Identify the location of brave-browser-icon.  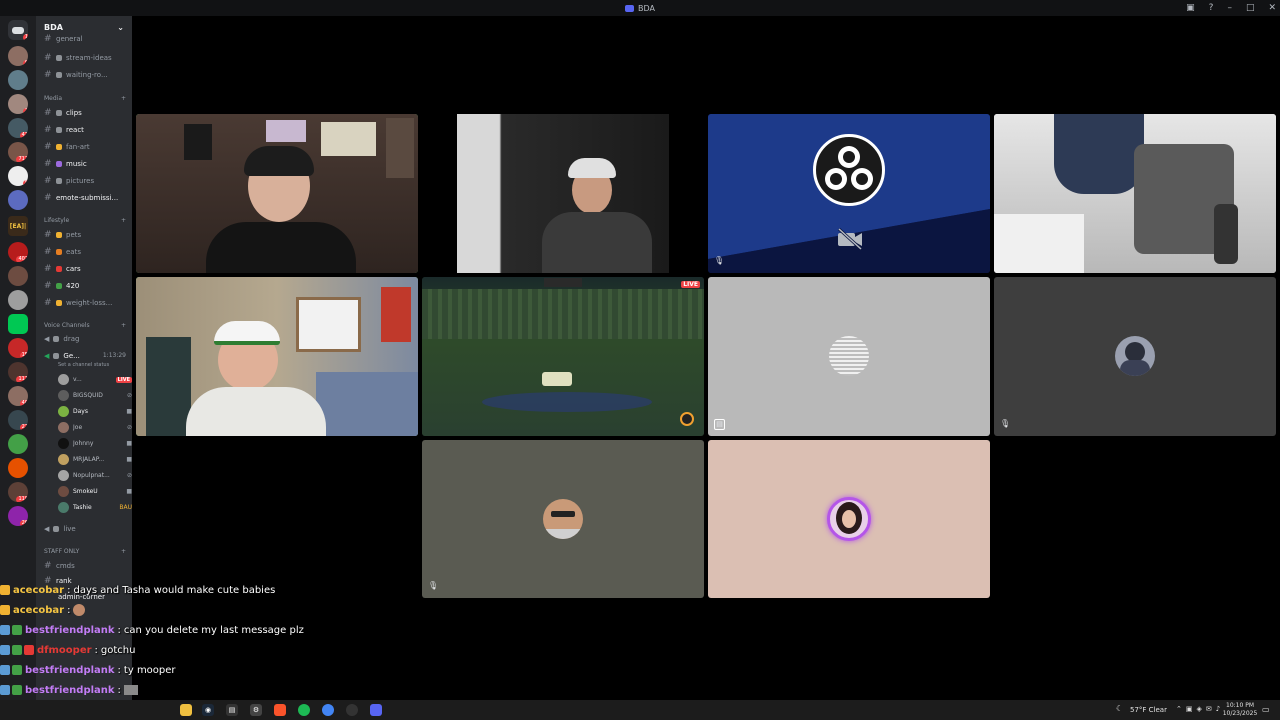
(280, 710).